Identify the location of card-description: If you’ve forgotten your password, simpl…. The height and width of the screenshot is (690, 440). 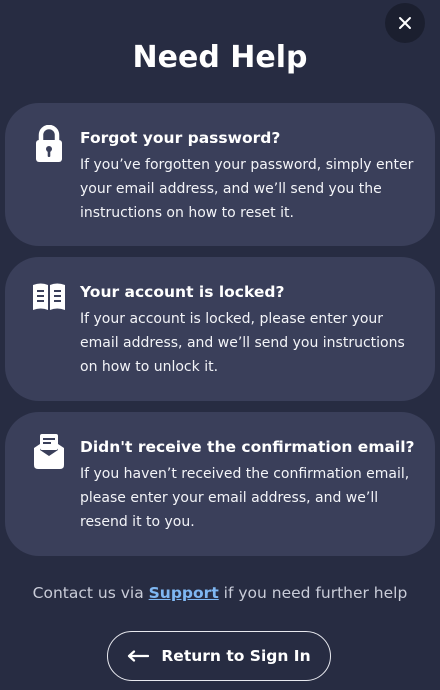
(247, 189).